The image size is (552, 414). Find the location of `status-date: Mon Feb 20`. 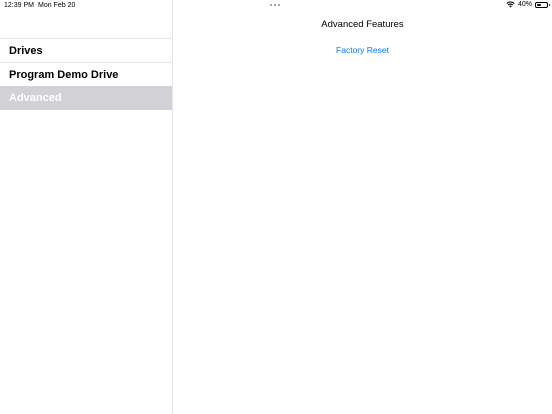

status-date: Mon Feb 20 is located at coordinates (57, 5).